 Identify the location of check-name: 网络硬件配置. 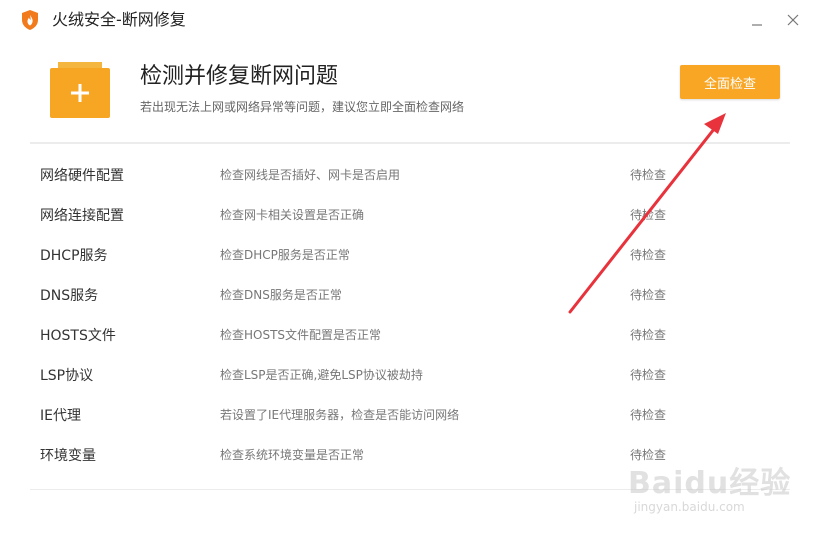
(82, 176).